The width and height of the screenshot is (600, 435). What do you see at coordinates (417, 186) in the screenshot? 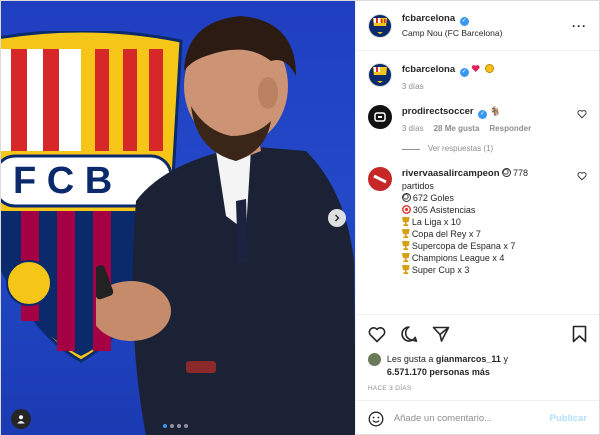
I see `comment-text: partidos` at bounding box center [417, 186].